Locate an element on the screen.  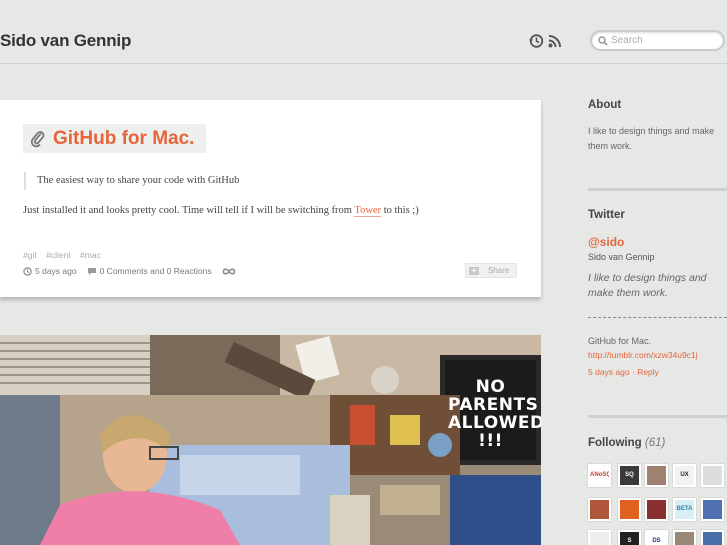
search-box is located at coordinates (657, 40).